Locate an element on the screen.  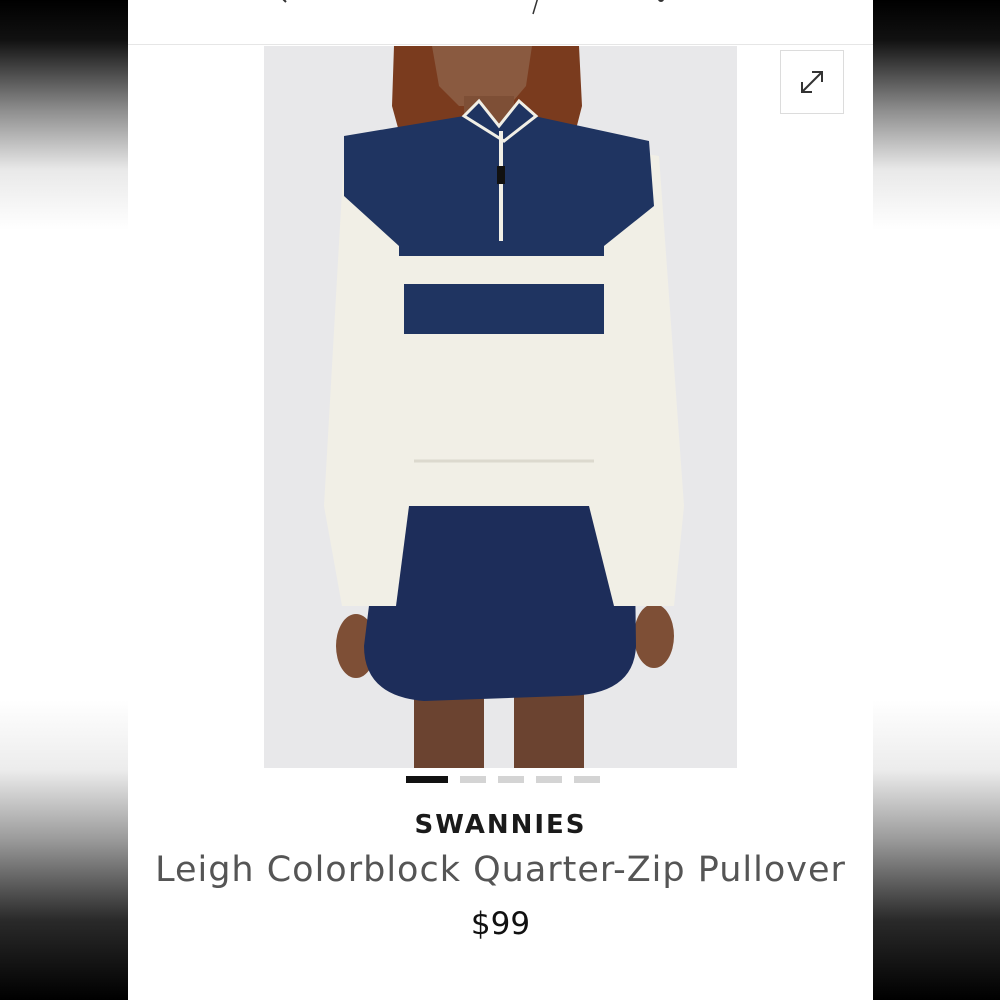
image-pager is located at coordinates (503, 780).